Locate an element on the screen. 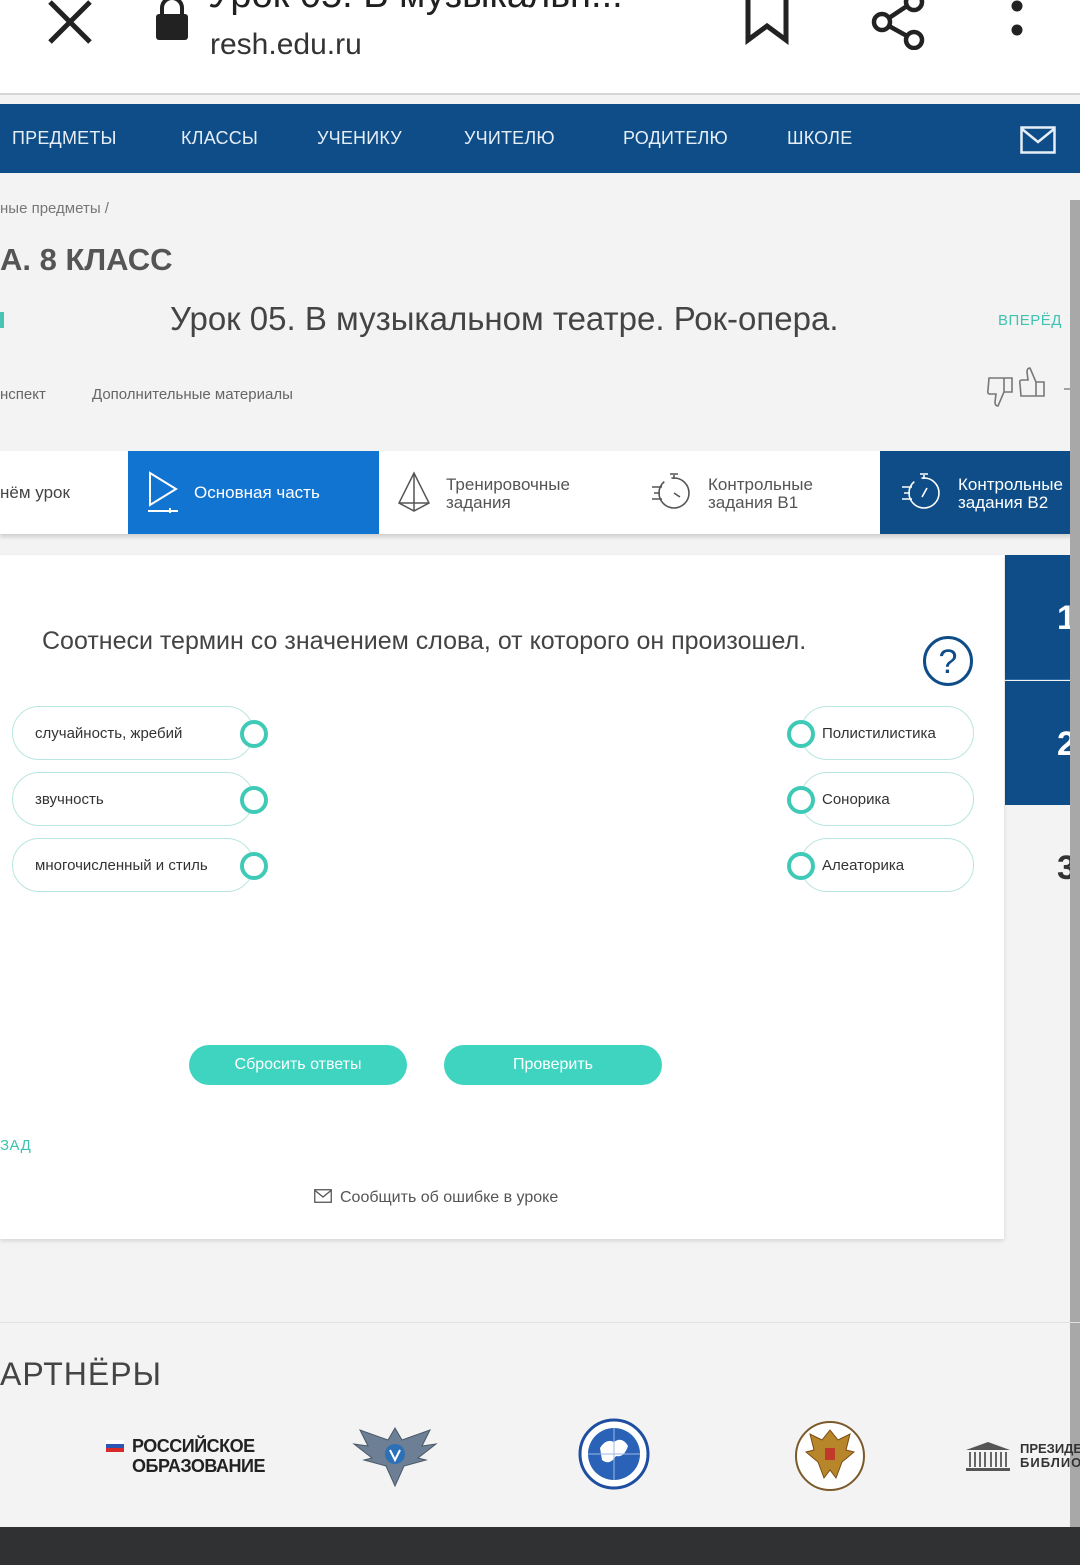  match-item-text: Сонорика is located at coordinates (856, 799).